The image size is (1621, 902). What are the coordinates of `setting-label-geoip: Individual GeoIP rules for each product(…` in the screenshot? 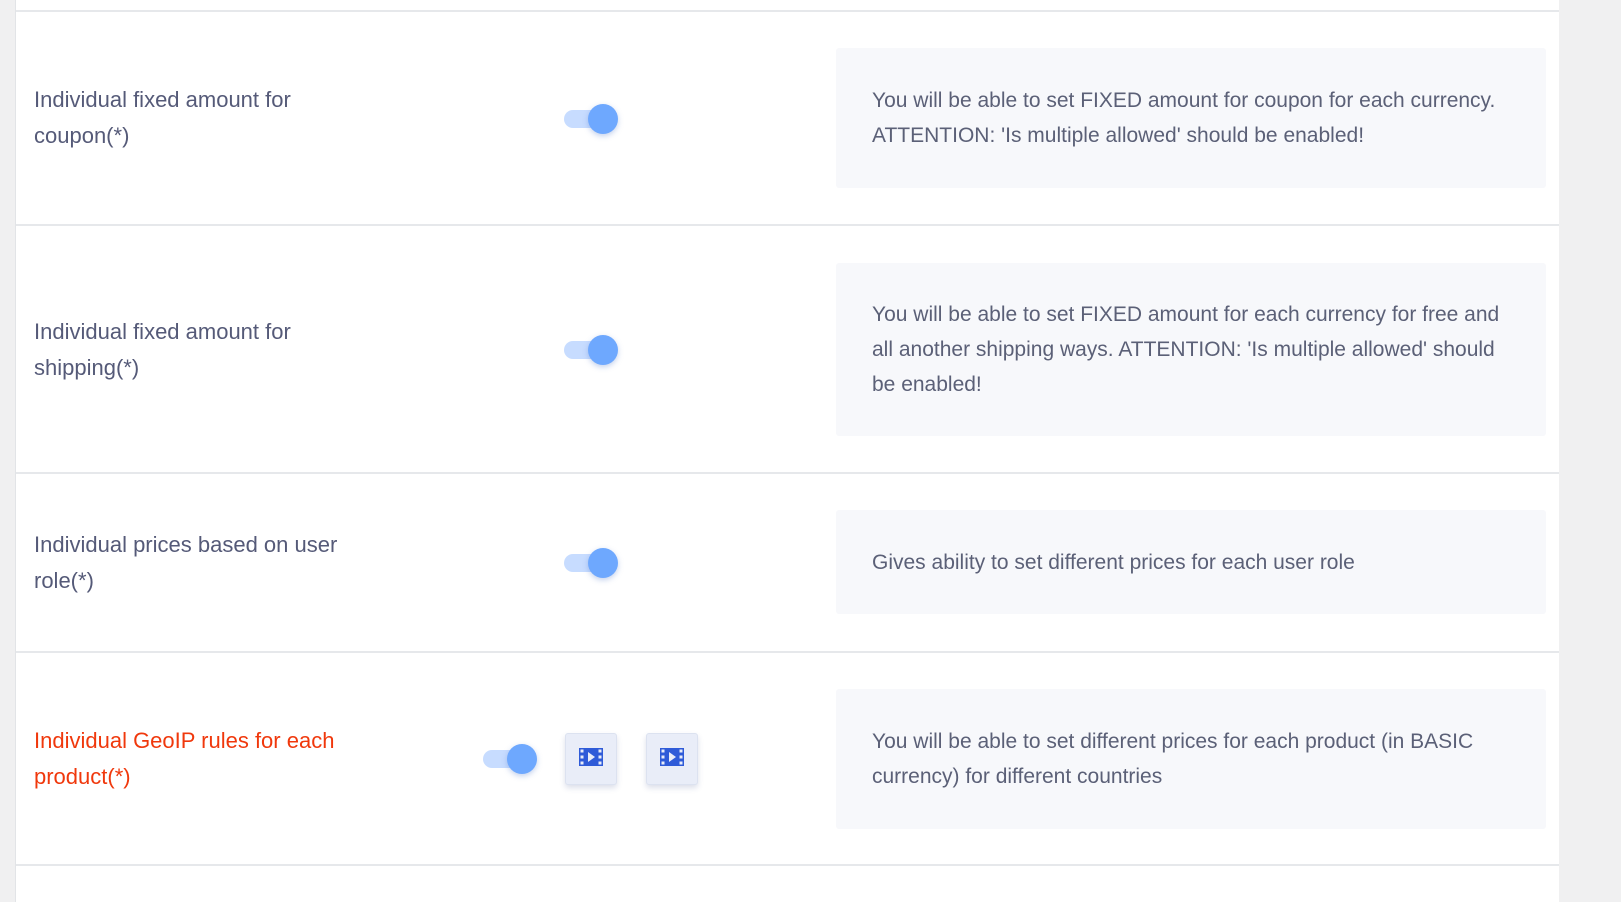 It's located at (184, 758).